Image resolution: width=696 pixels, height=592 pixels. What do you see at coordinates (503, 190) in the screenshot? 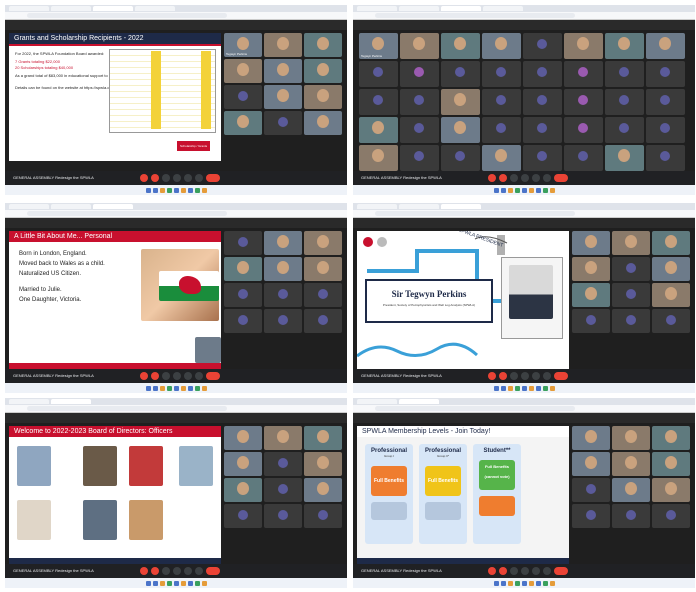
I see `search-icon` at bounding box center [503, 190].